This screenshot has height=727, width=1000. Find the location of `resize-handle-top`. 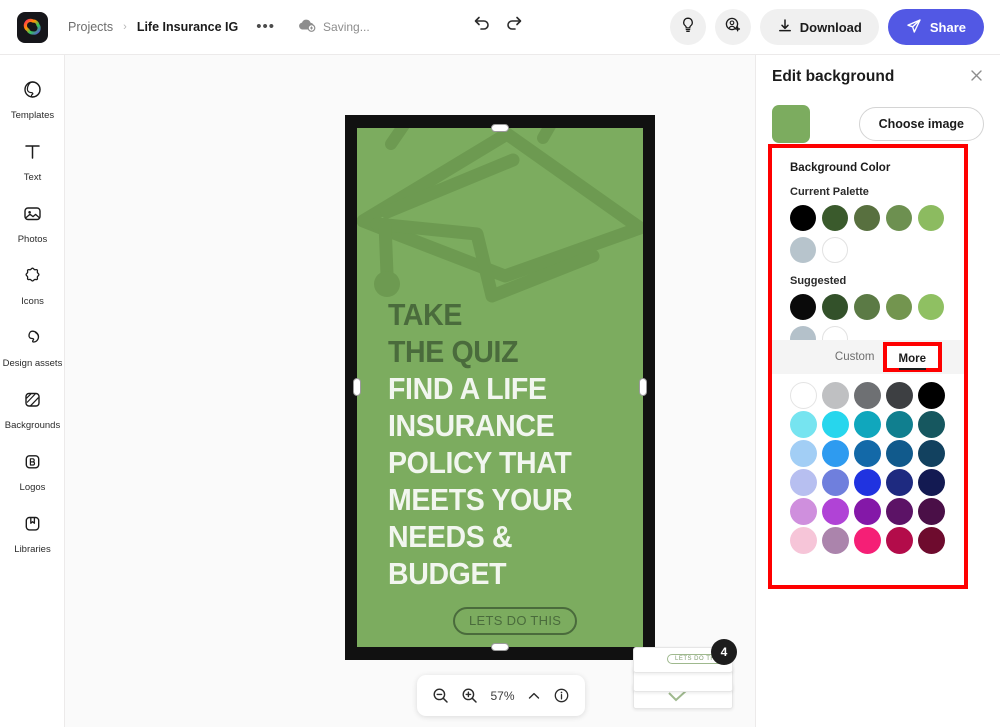

resize-handle-top is located at coordinates (500, 128).